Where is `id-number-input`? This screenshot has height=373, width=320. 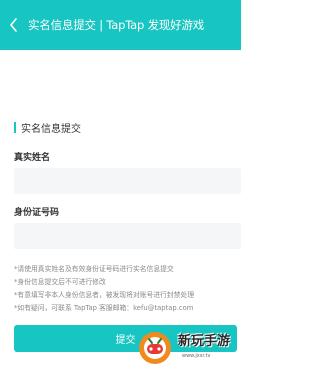
id-number-input is located at coordinates (127, 236).